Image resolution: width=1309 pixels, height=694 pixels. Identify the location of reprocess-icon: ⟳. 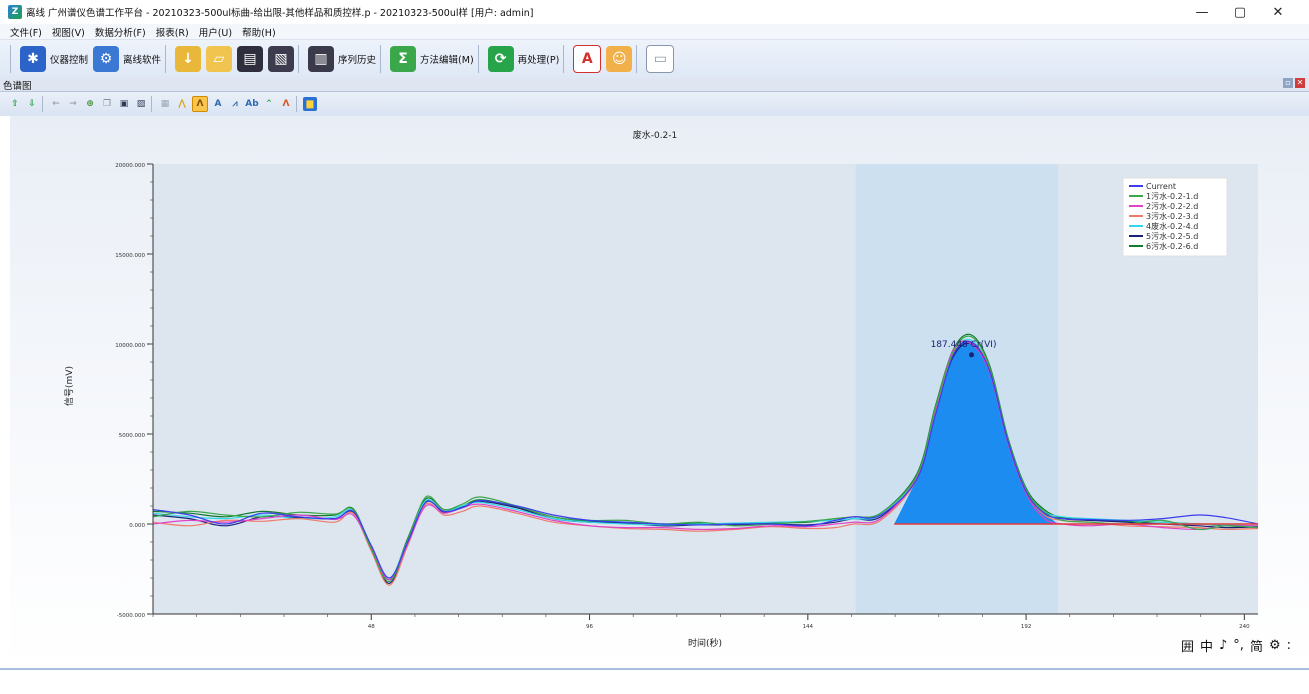
(500, 59).